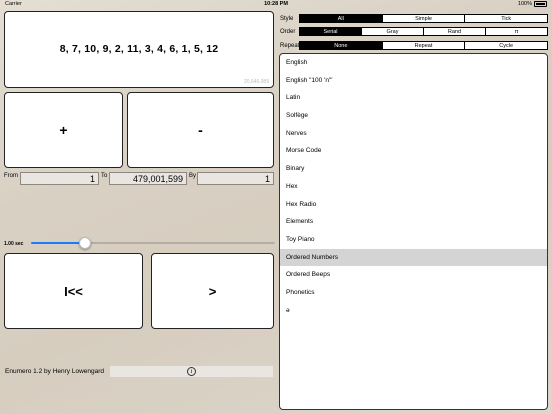  I want to click on speed-slider-fill, so click(58, 243).